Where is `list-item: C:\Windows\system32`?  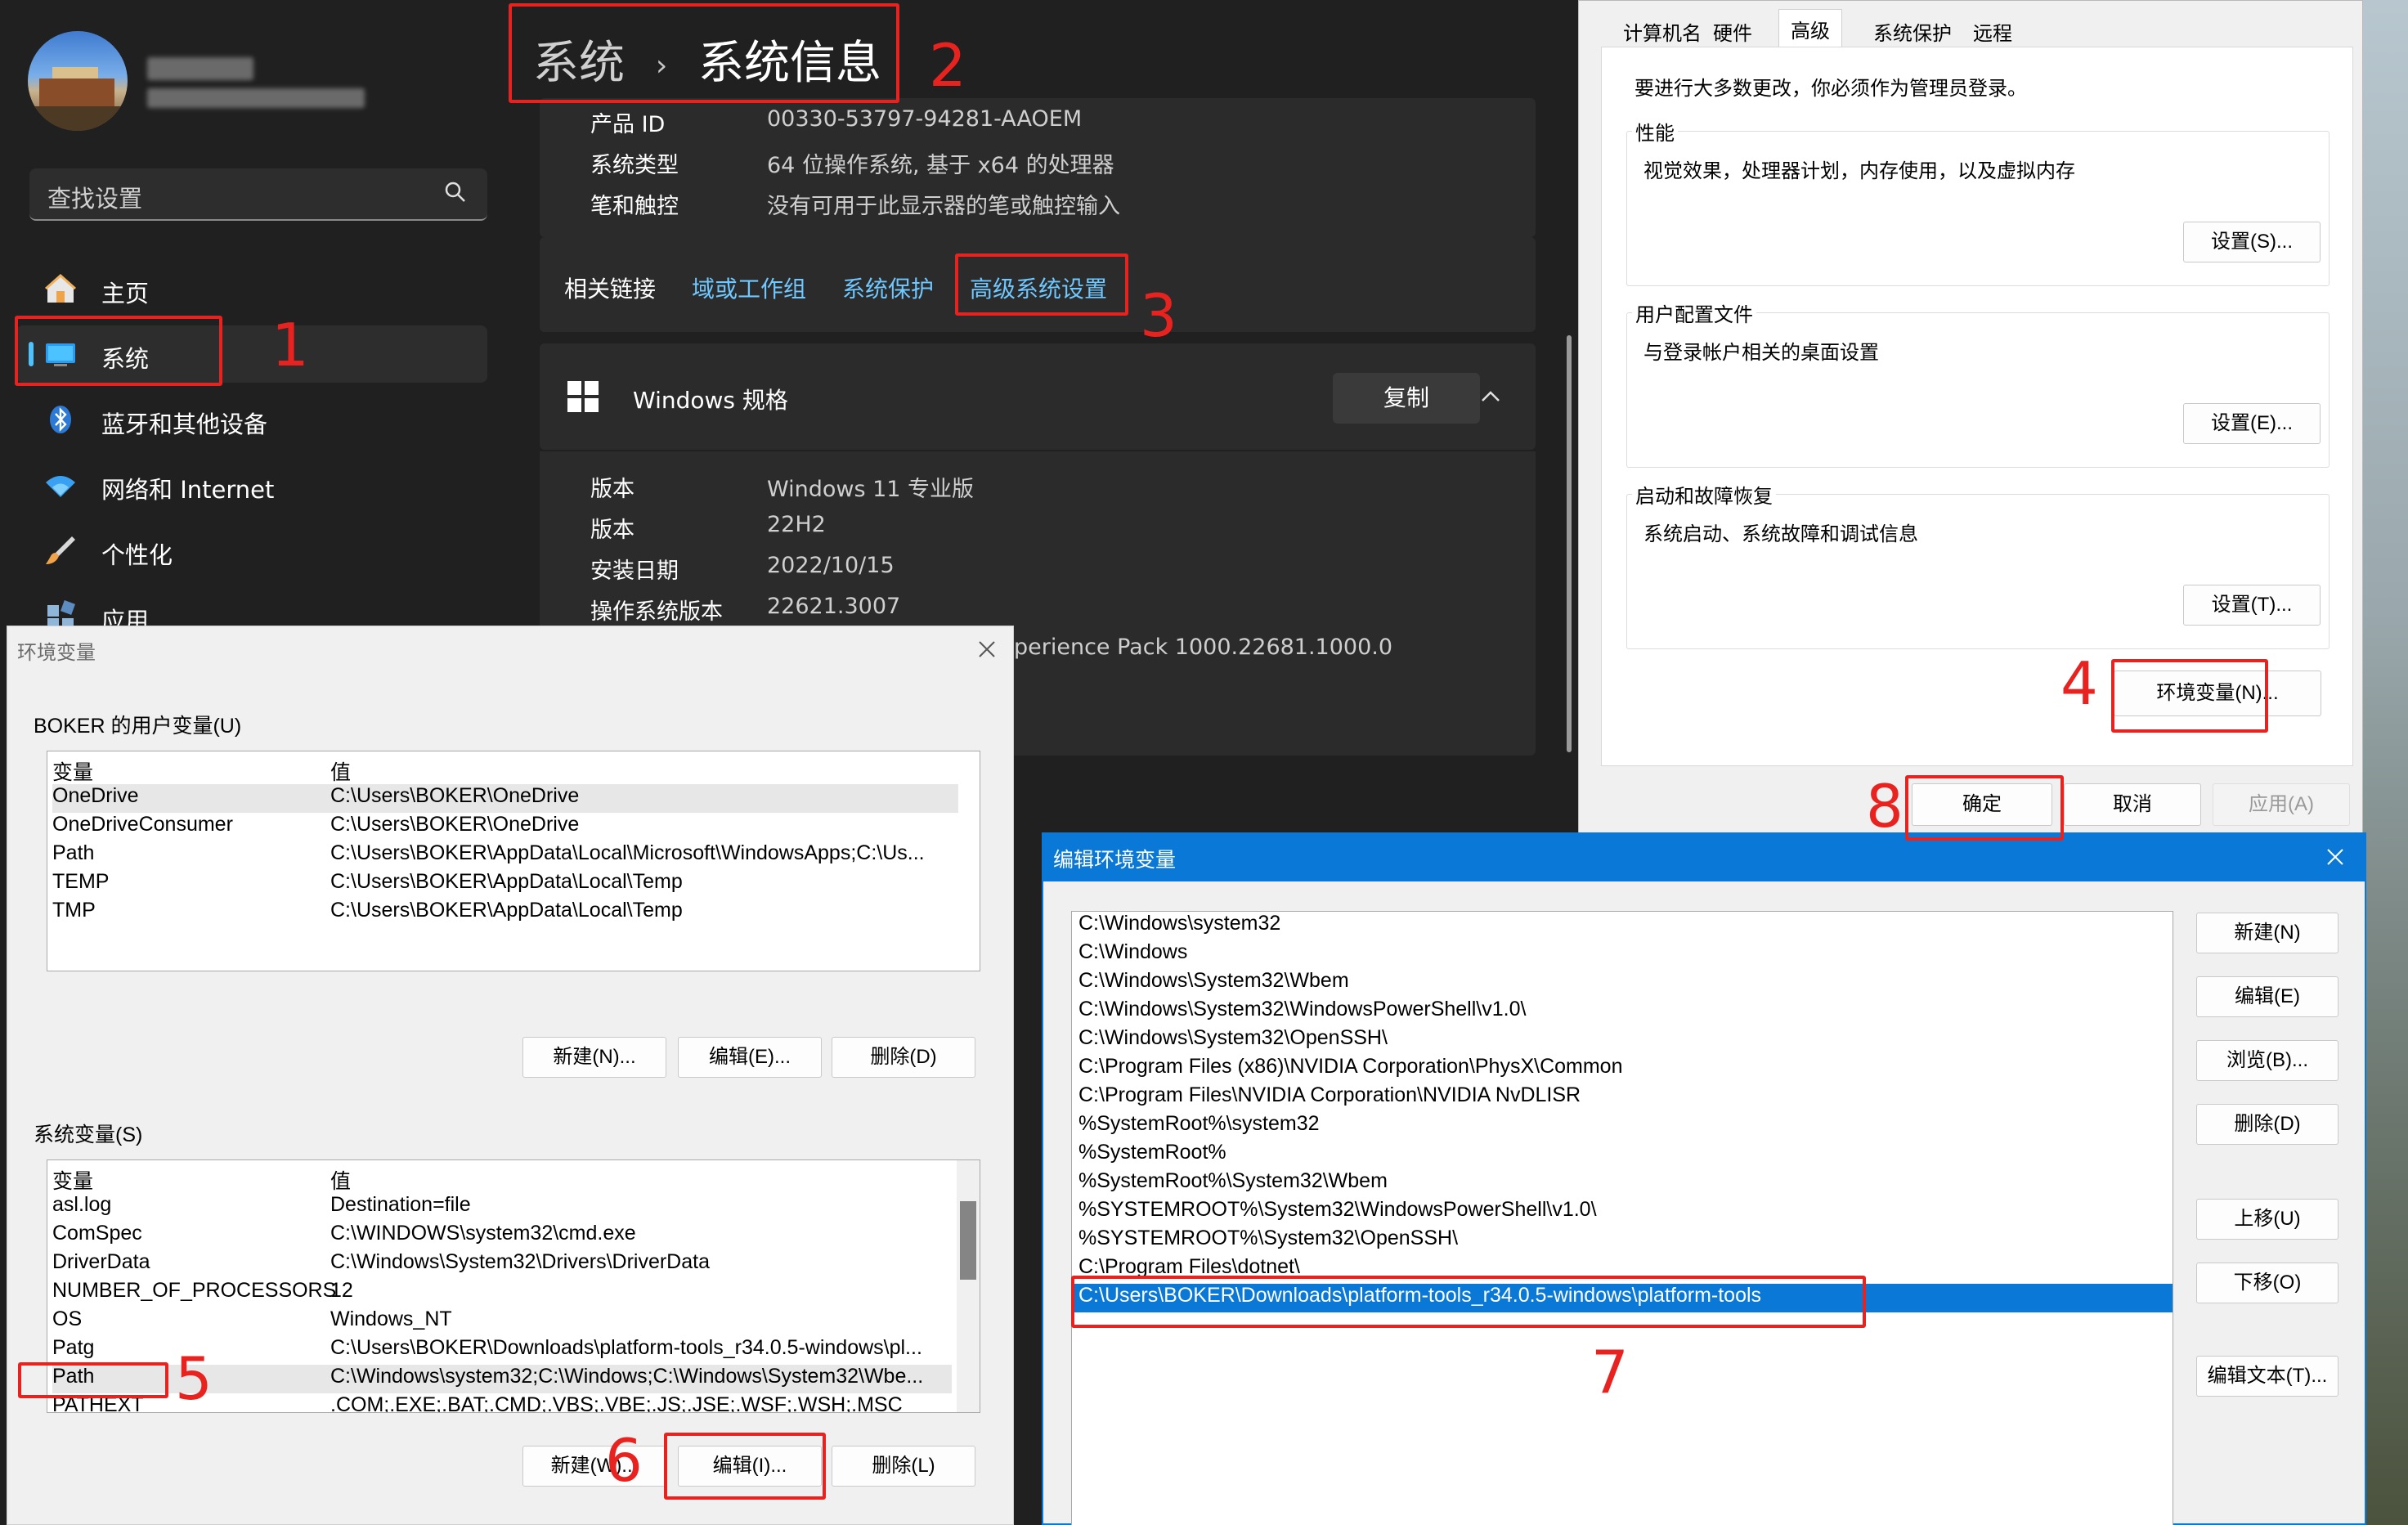 list-item: C:\Windows\system32 is located at coordinates (1179, 926).